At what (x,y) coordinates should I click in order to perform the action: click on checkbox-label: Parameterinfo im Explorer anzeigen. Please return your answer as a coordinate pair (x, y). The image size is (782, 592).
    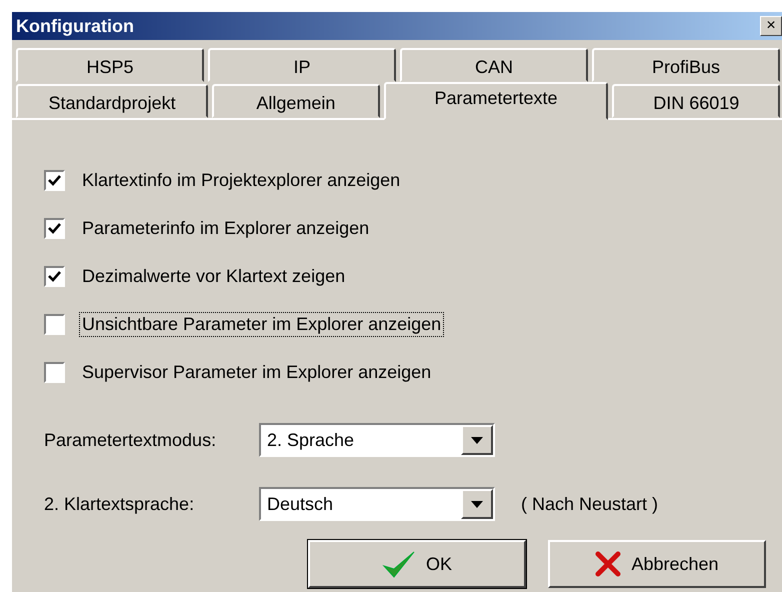
    Looking at the image, I should click on (225, 228).